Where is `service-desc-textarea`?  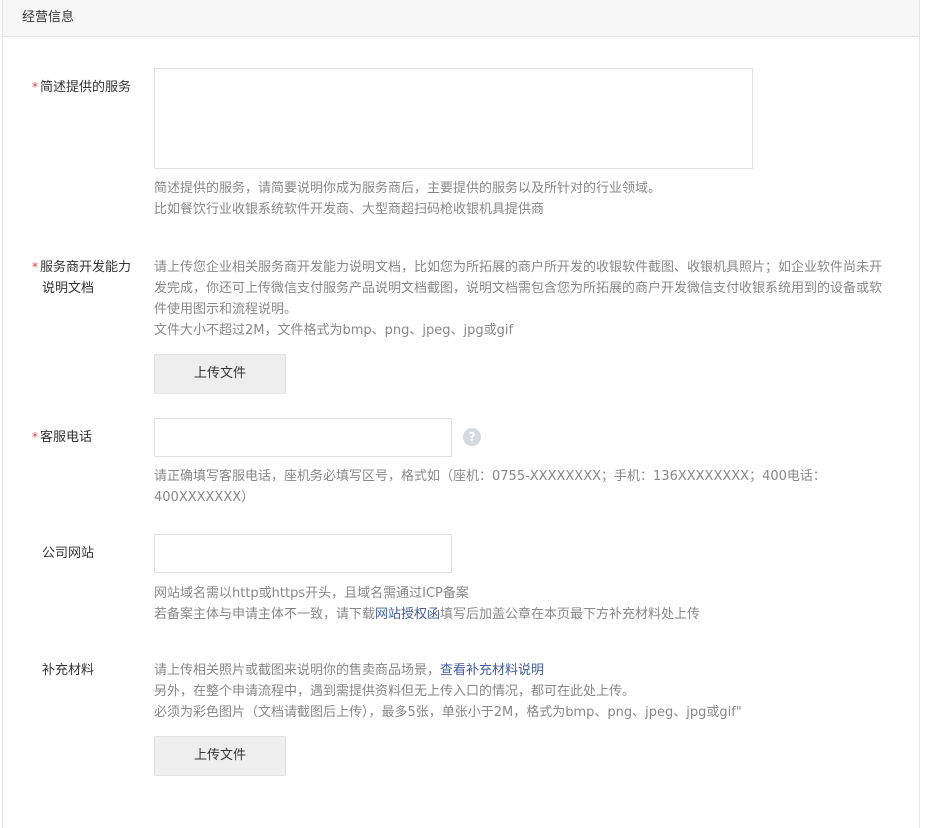
service-desc-textarea is located at coordinates (453, 118).